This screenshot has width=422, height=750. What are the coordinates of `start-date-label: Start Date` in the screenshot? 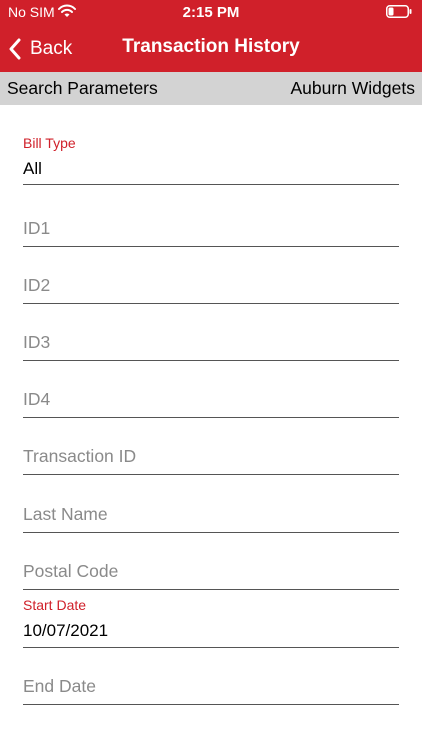 It's located at (55, 605).